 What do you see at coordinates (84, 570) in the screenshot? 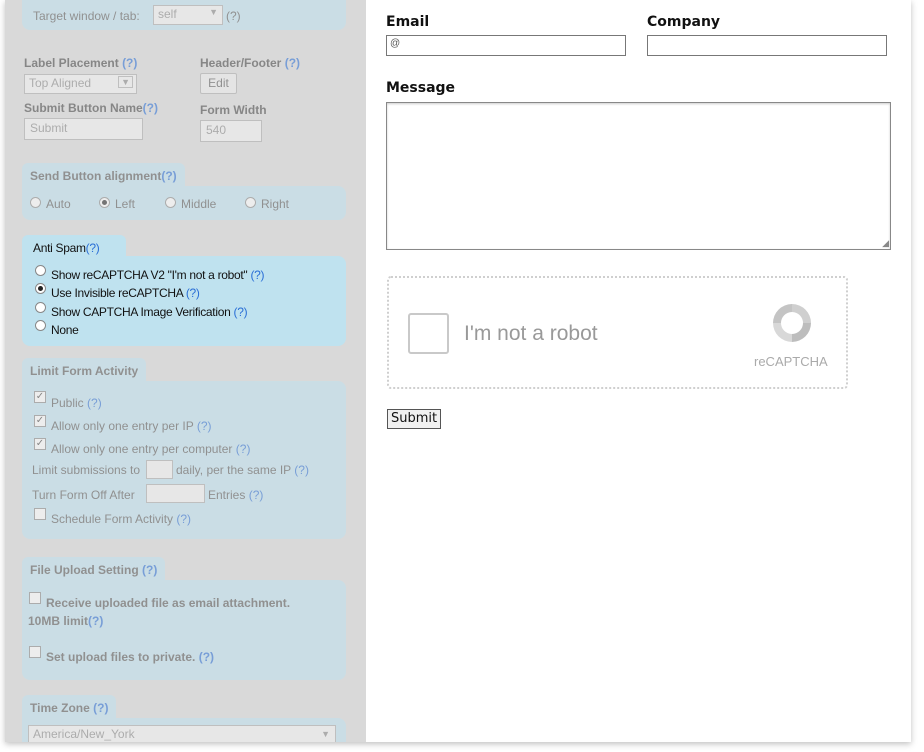
I see `upload-title: File Upload Setting` at bounding box center [84, 570].